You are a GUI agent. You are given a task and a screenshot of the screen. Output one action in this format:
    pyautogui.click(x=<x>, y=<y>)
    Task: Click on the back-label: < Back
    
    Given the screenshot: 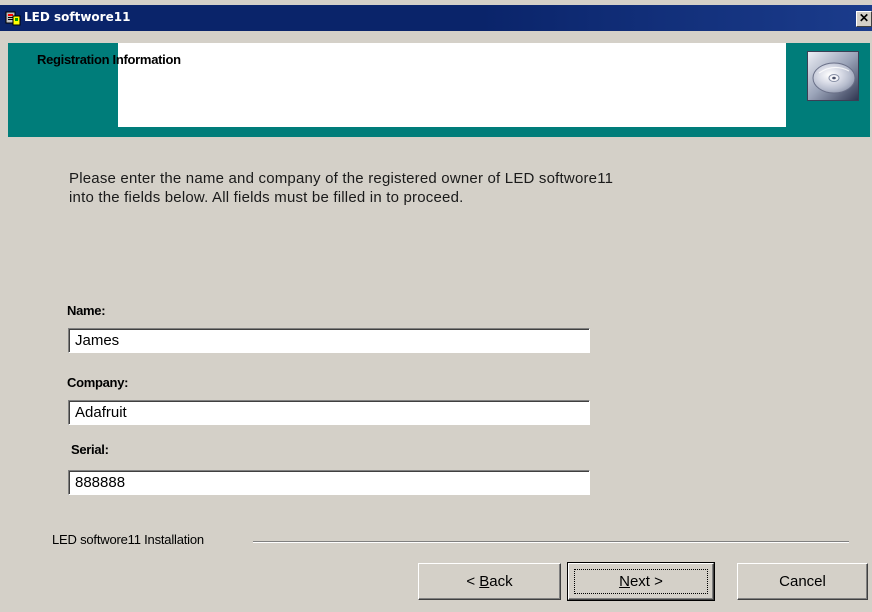 What is the action you would take?
    pyautogui.click(x=489, y=581)
    